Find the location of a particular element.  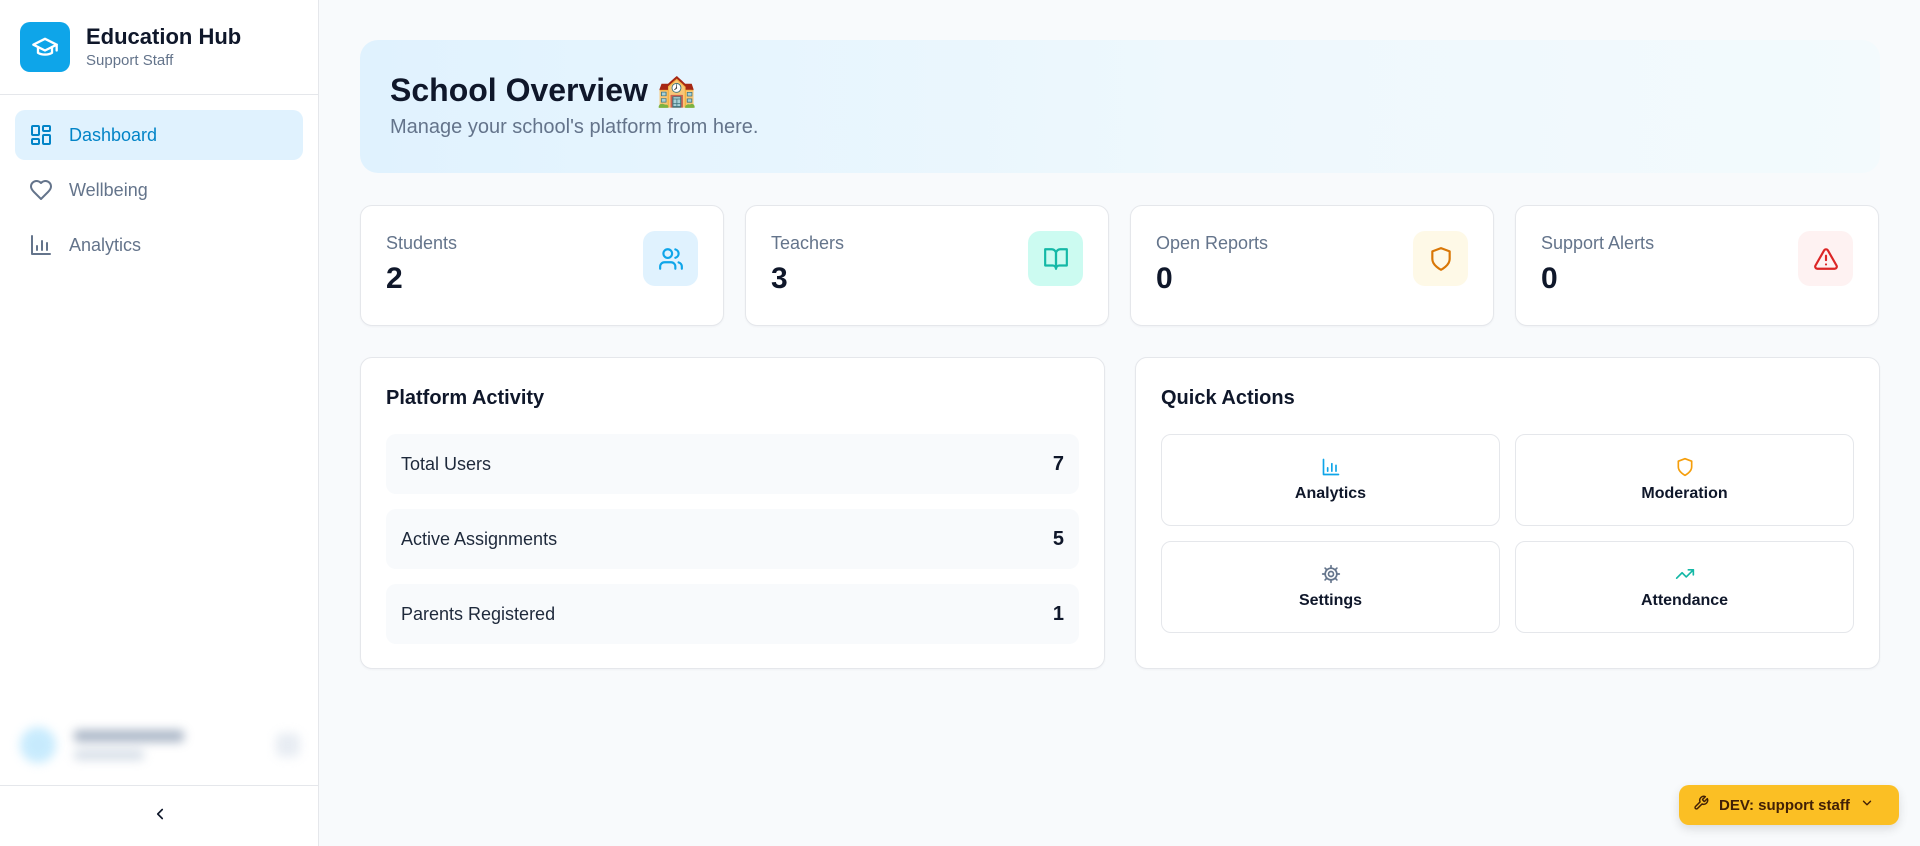

trending-up-icon is located at coordinates (1685, 574).